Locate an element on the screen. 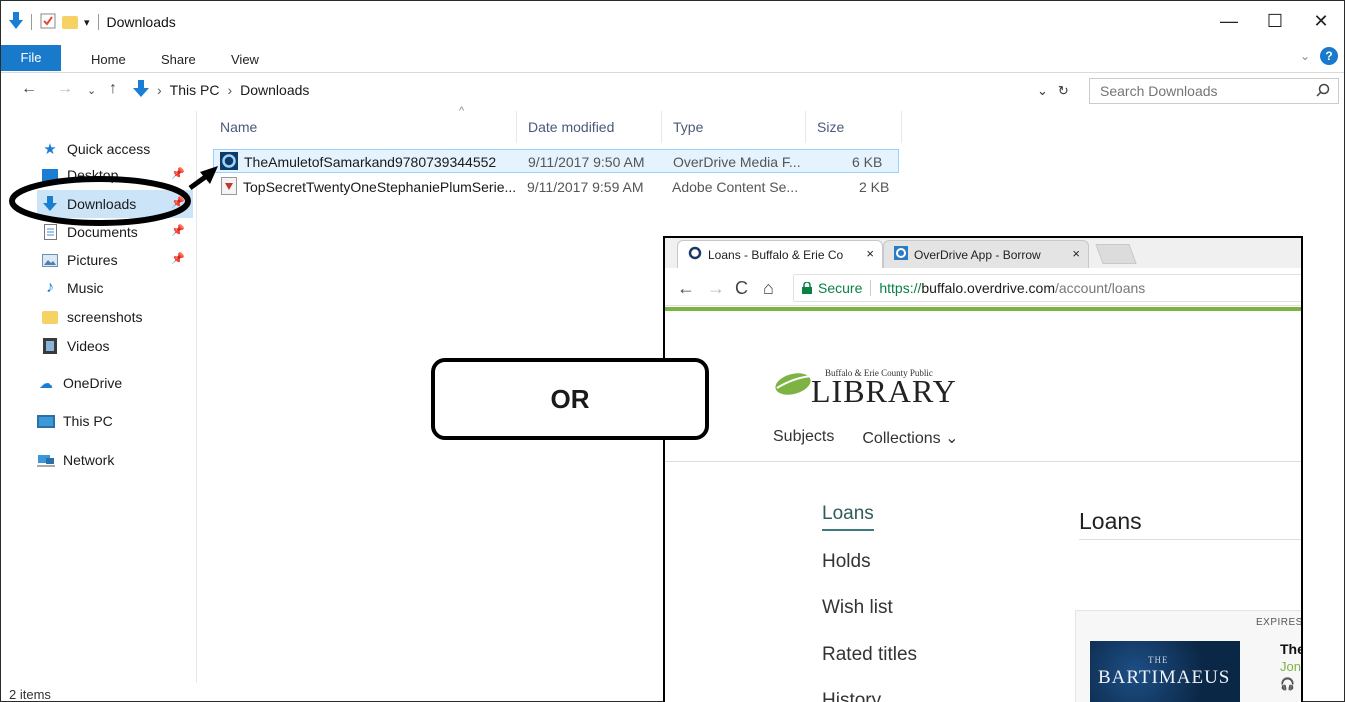  column-date-modified: Date modified is located at coordinates (571, 127).